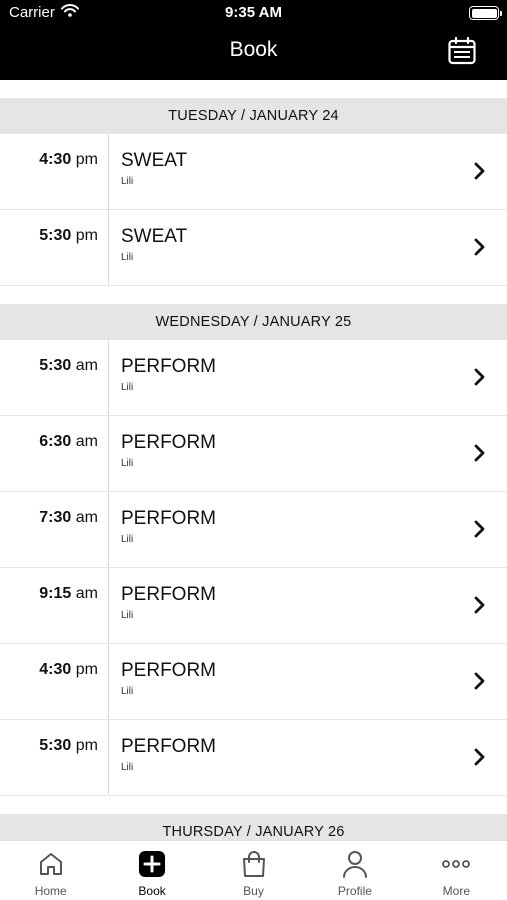 The image size is (507, 900). What do you see at coordinates (54, 605) in the screenshot?
I see `class-time: 9:15 am` at bounding box center [54, 605].